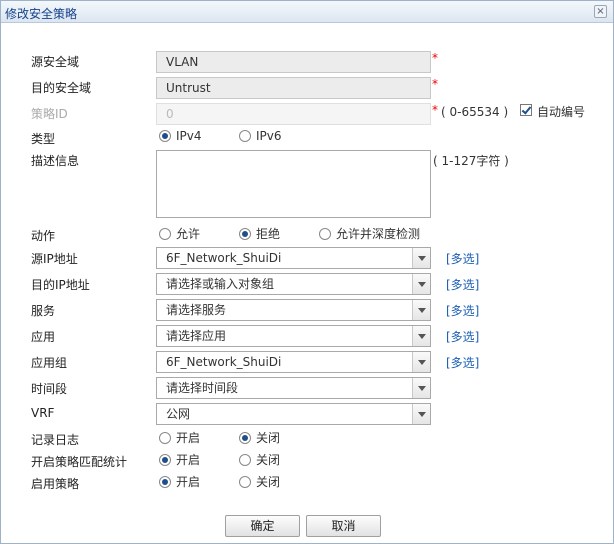 The width and height of the screenshot is (614, 544). I want to click on auto-number-label: 自动编号, so click(561, 112).